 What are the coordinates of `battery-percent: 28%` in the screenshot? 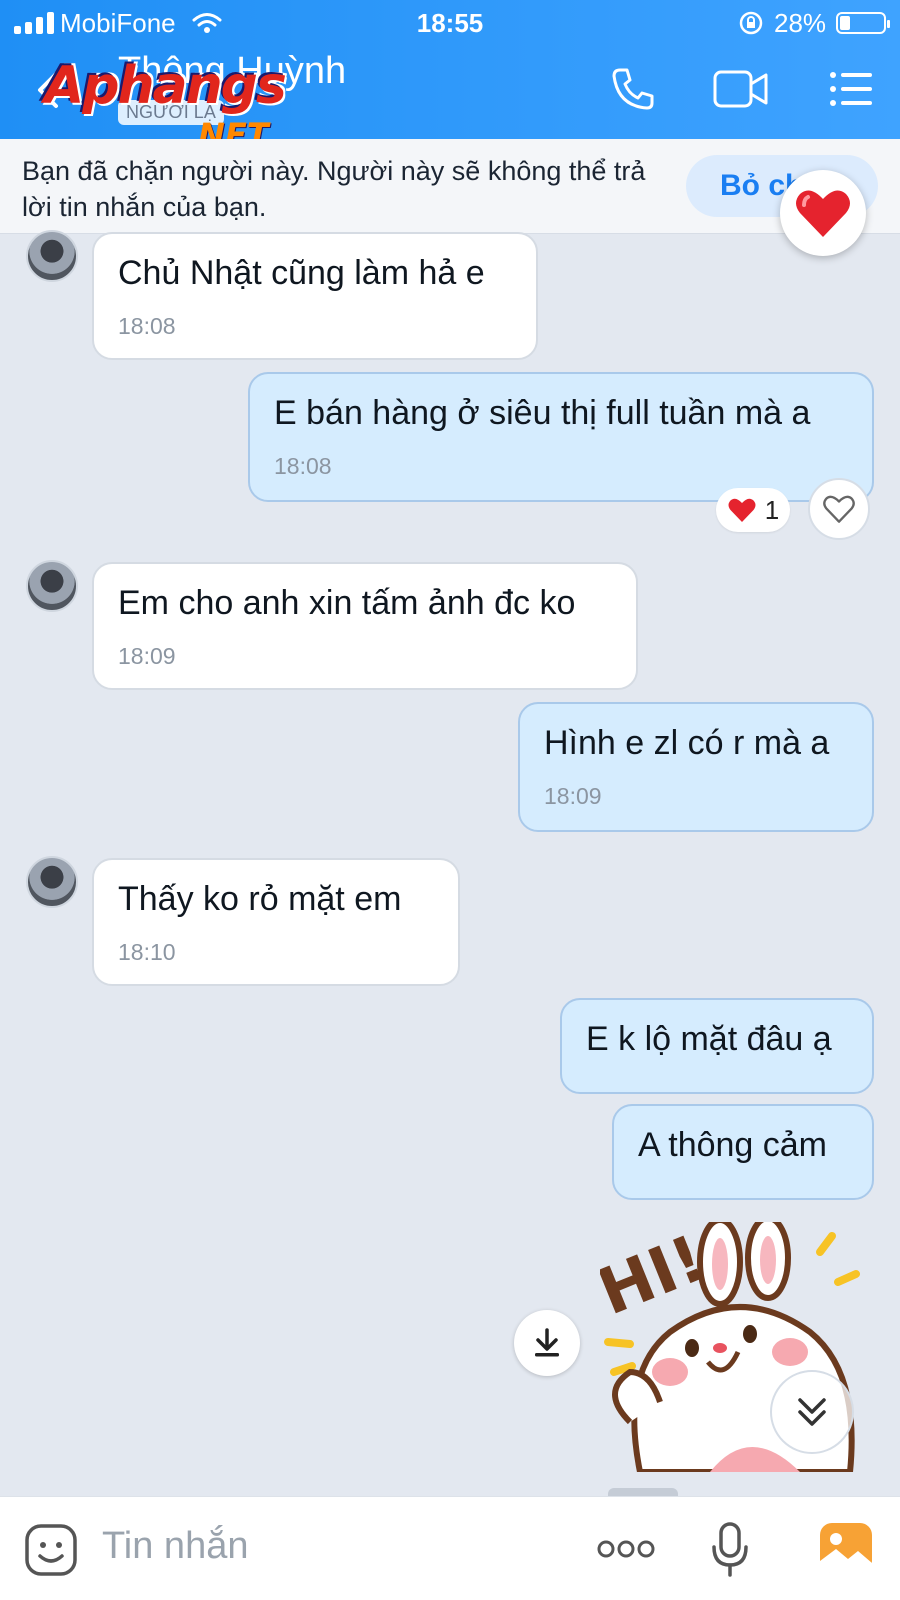 It's located at (800, 23).